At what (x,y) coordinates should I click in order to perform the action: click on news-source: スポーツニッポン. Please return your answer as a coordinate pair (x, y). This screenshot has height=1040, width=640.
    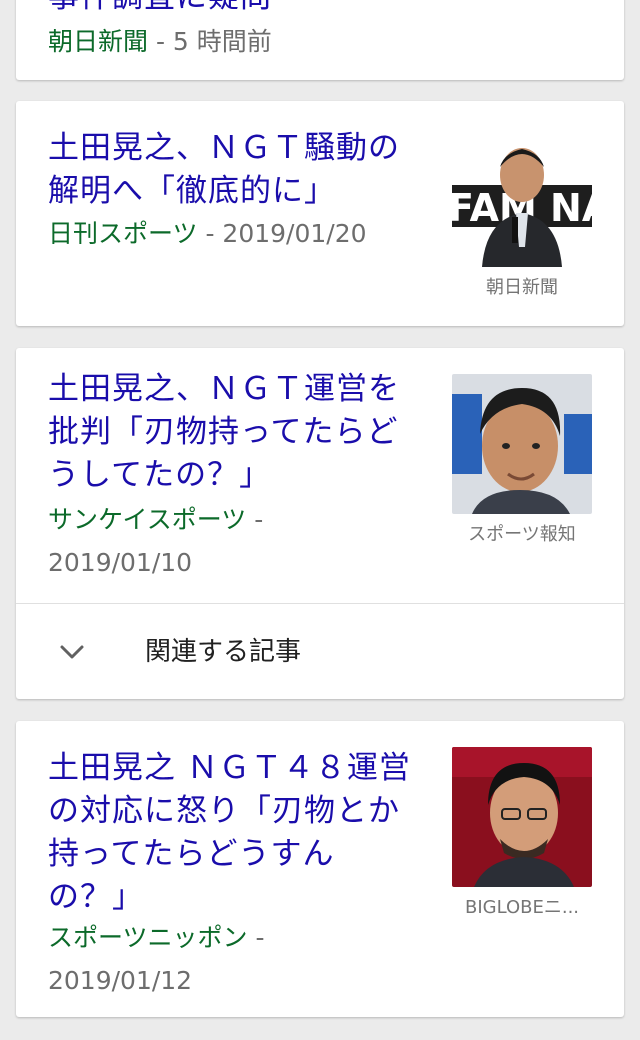
    Looking at the image, I should click on (148, 937).